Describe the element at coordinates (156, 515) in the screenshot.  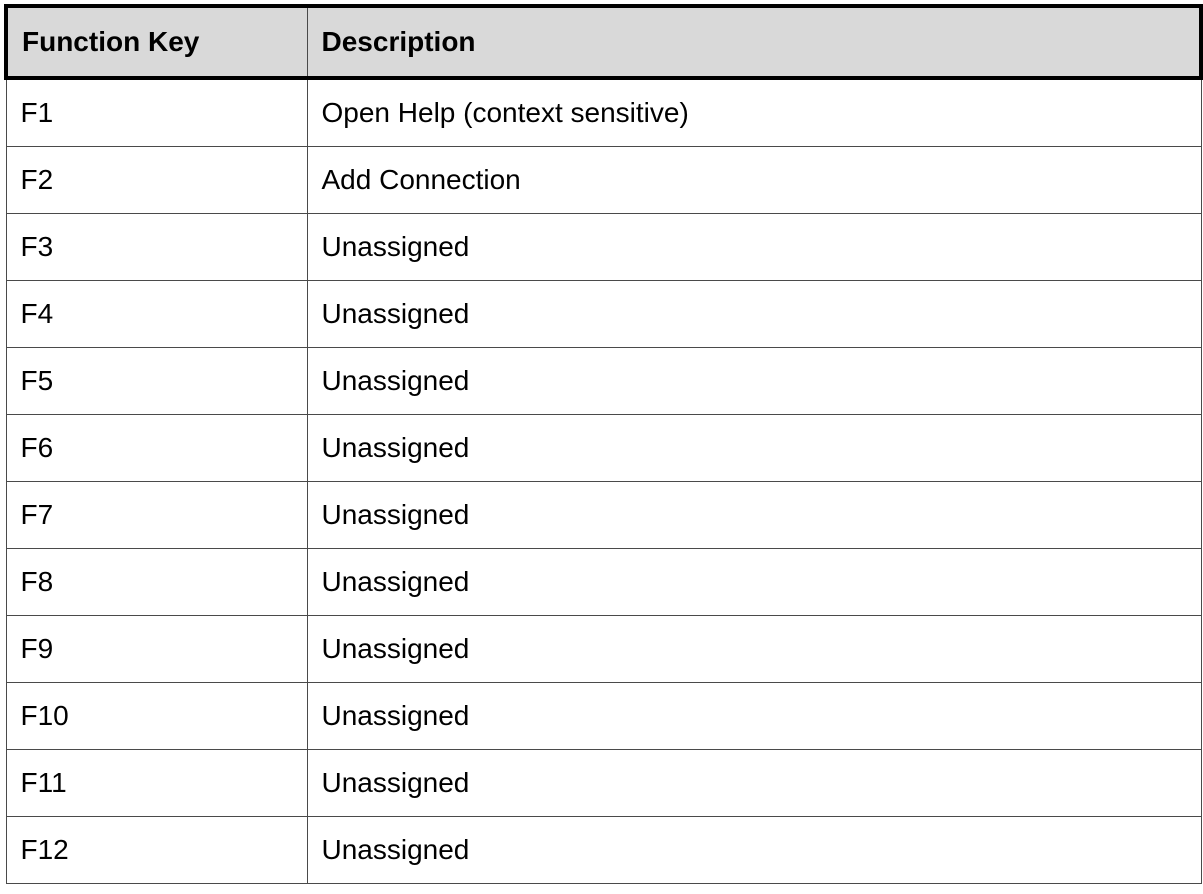
I see `cell-function-key: F7` at that location.